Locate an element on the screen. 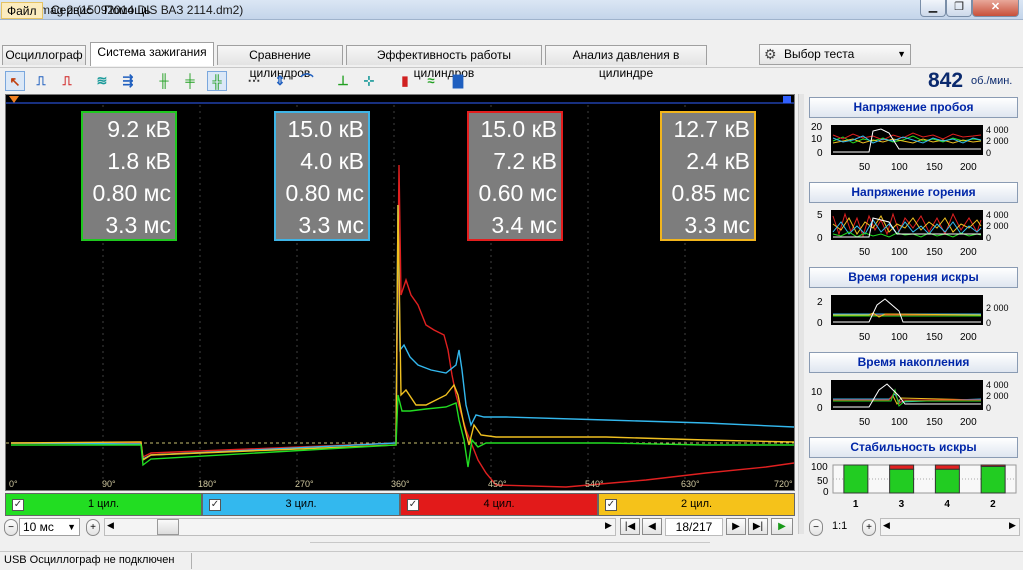 This screenshot has width=1023, height=570. tab-ignition-system: Система зажигания is located at coordinates (152, 54).